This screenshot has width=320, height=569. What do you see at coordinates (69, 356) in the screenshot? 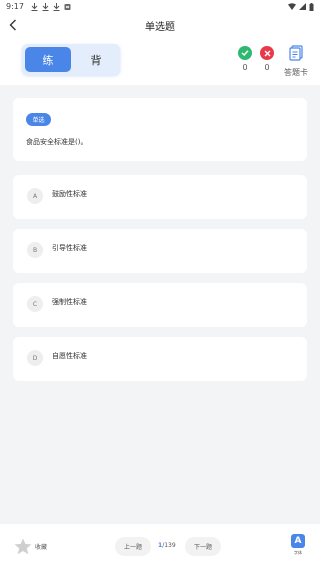
I see `option-text: 自愿性标准` at bounding box center [69, 356].